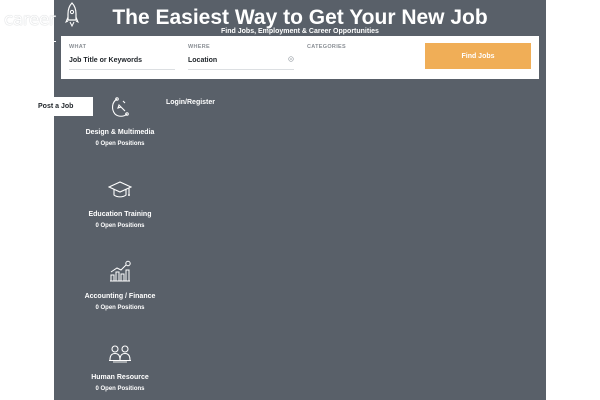 This screenshot has height=400, width=600. I want to click on category-item: Accounting / Finance 0 Open Positions, so click(120, 295).